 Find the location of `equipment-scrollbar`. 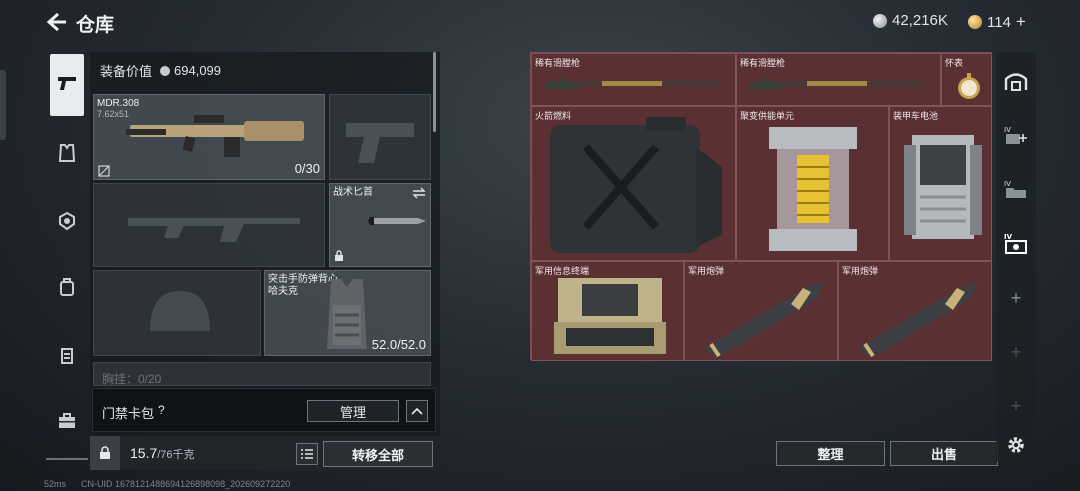

equipment-scrollbar is located at coordinates (434, 92).